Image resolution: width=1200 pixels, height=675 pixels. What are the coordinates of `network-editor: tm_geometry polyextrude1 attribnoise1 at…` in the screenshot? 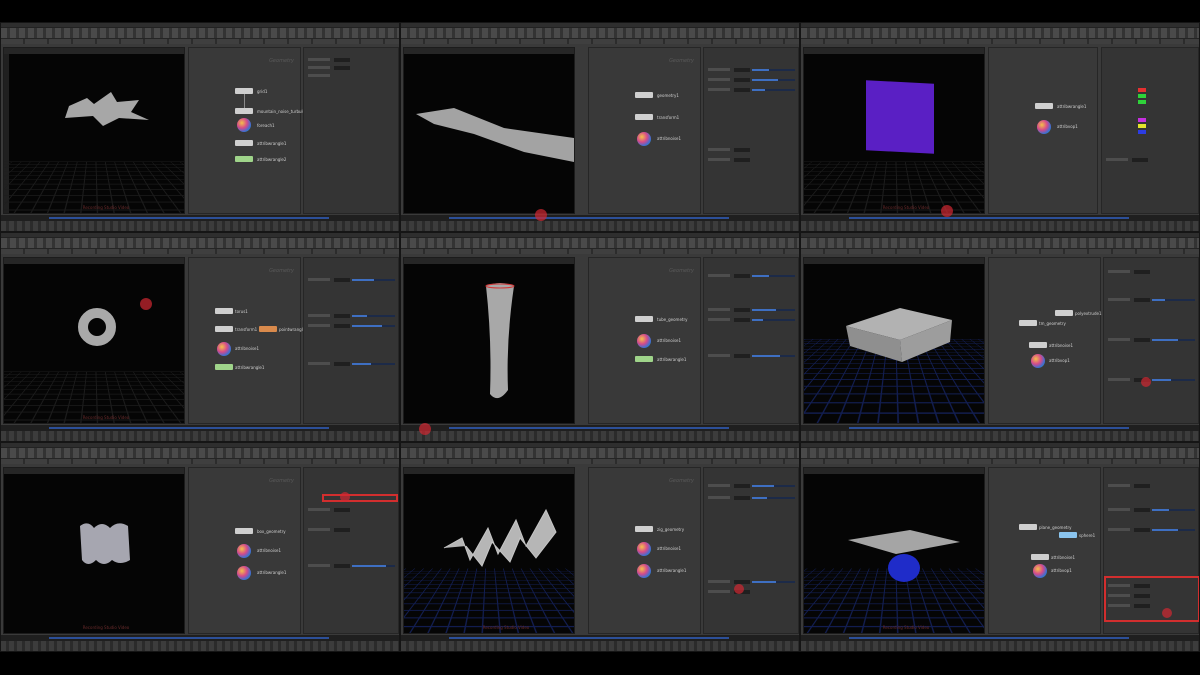 It's located at (1045, 340).